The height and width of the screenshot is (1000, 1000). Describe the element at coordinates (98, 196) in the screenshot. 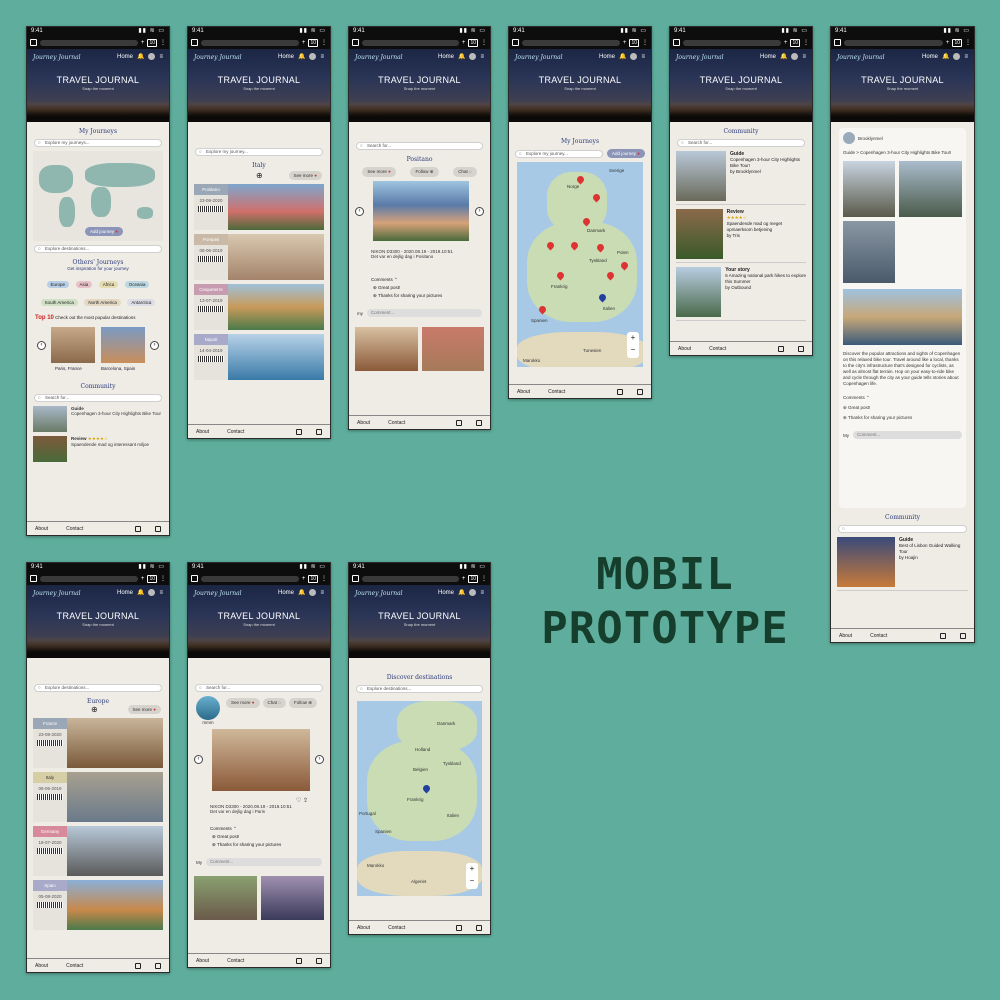

I see `world-map: Add journey ●` at that location.